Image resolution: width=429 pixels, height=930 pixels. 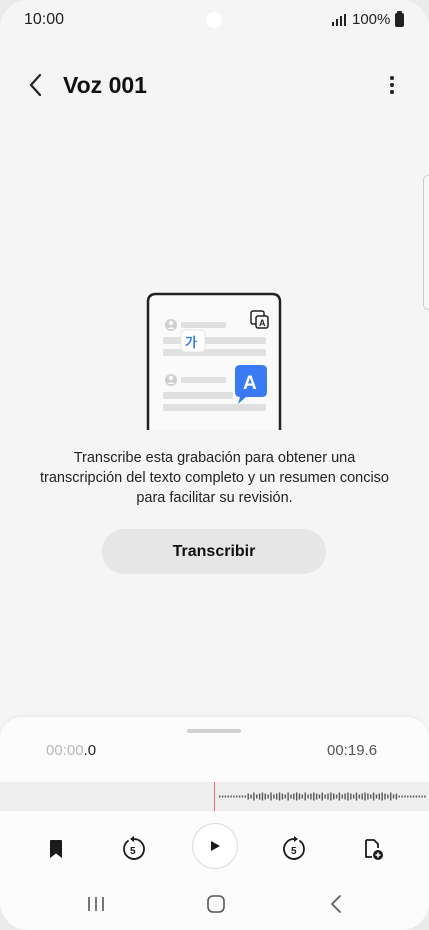 I want to click on signal-icon, so click(x=339, y=20).